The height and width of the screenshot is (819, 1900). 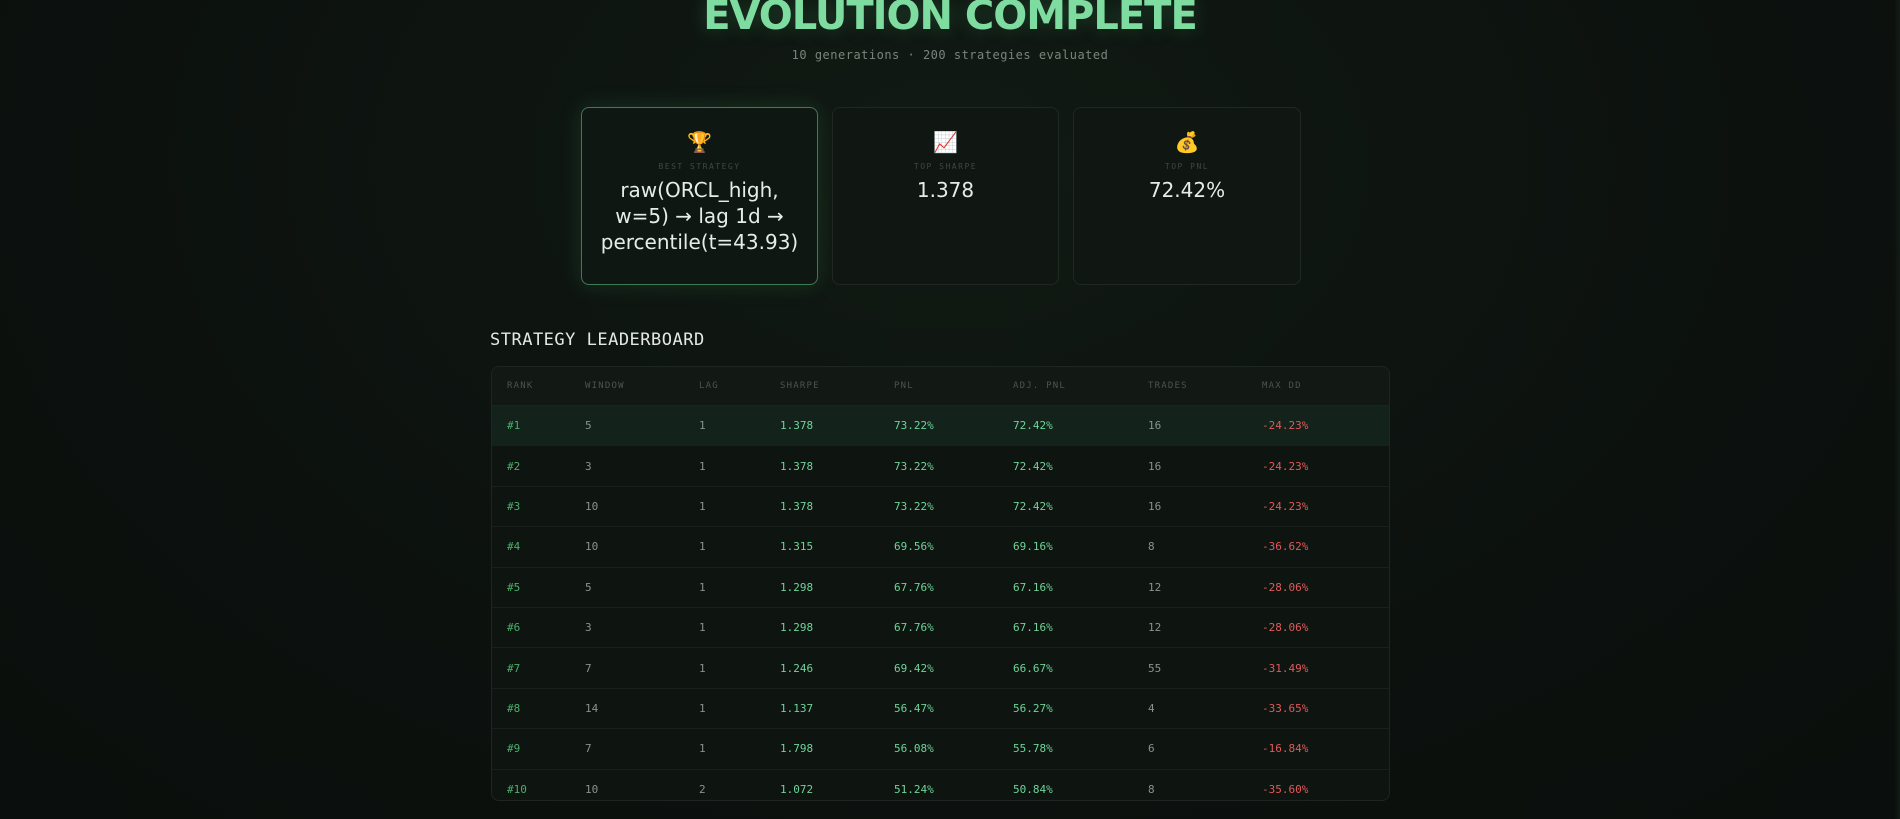 I want to click on table-row: #9 7 1 1.798 56.08% 55.78% 6 -16.84%, so click(x=940, y=749).